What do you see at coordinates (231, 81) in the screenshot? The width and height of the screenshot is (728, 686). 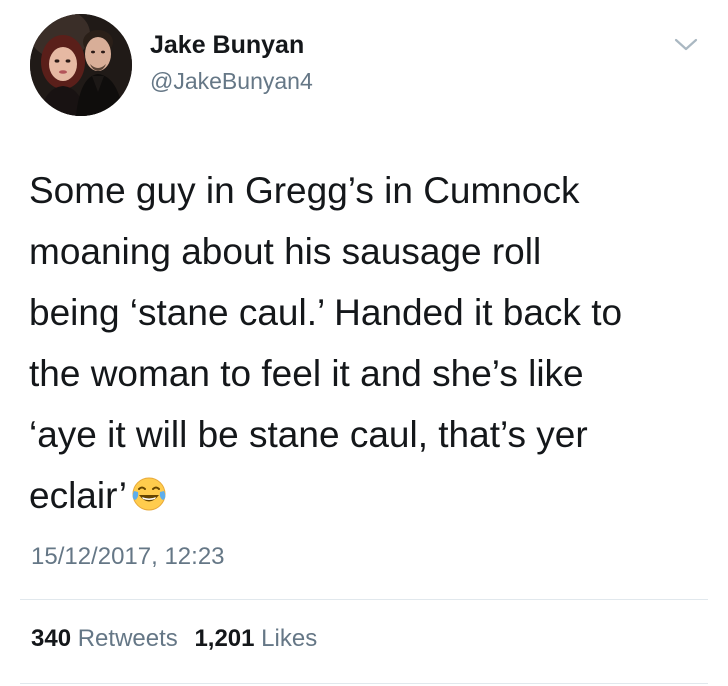 I see `user-handle: @JakeBunyan4` at bounding box center [231, 81].